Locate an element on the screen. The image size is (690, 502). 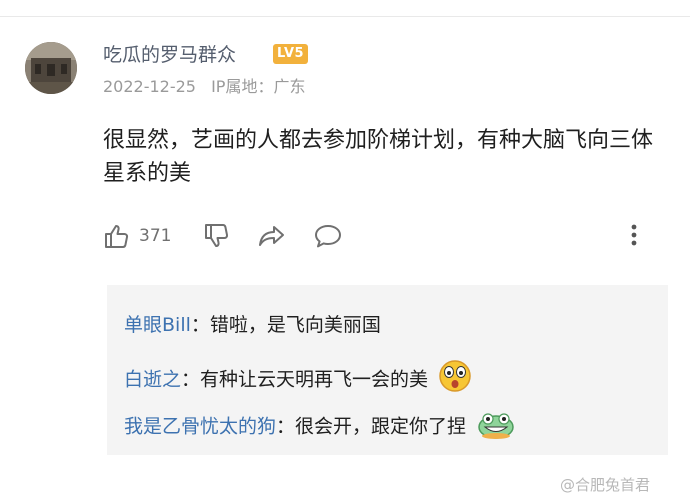
reply-text: ：错啦，是飞向美丽国 is located at coordinates (285, 325).